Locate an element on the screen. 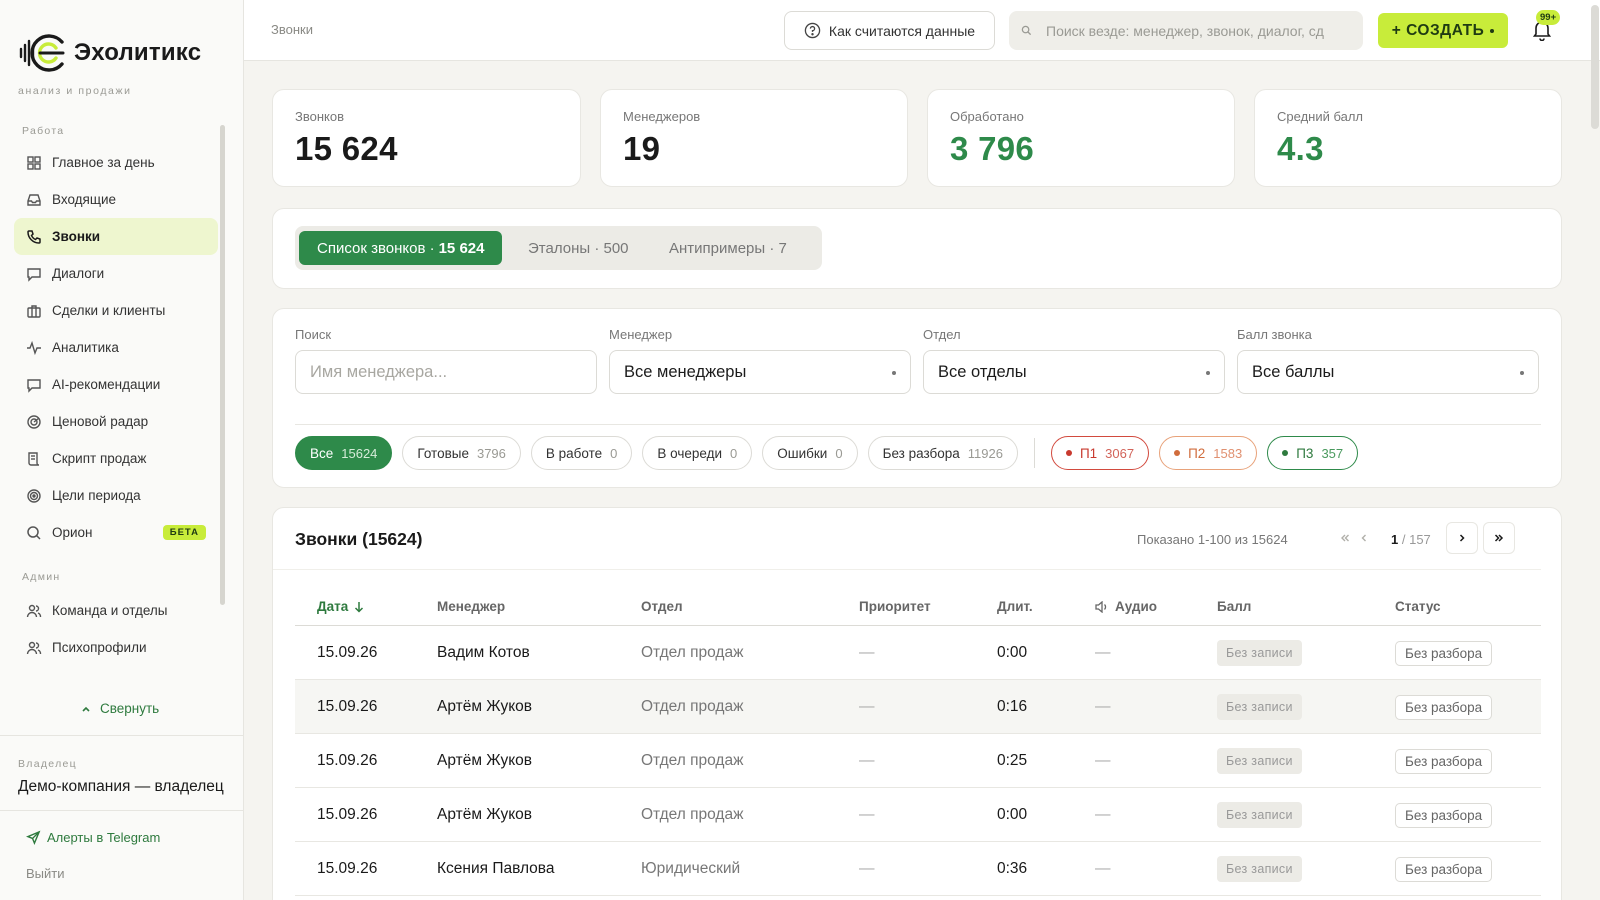 The image size is (1600, 900). sidebar-item-deals: Сделки и клиенты is located at coordinates (116, 310).